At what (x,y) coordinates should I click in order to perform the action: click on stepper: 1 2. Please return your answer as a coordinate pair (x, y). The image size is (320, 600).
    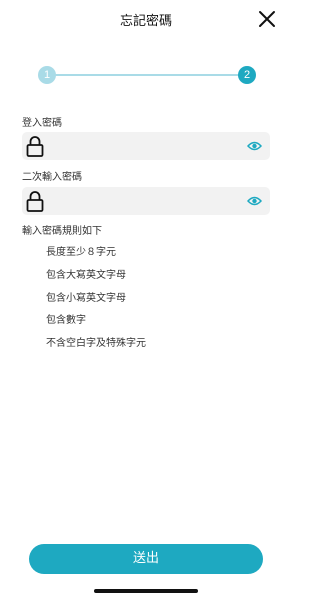
    Looking at the image, I should click on (147, 75).